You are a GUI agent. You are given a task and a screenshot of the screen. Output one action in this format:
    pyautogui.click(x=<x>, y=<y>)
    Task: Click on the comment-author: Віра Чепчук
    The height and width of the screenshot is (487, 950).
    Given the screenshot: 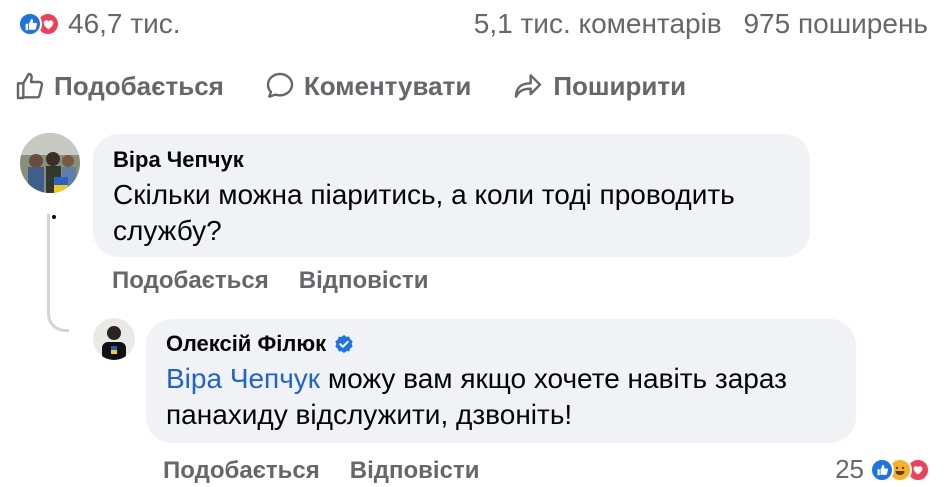 What is the action you would take?
    pyautogui.click(x=451, y=160)
    